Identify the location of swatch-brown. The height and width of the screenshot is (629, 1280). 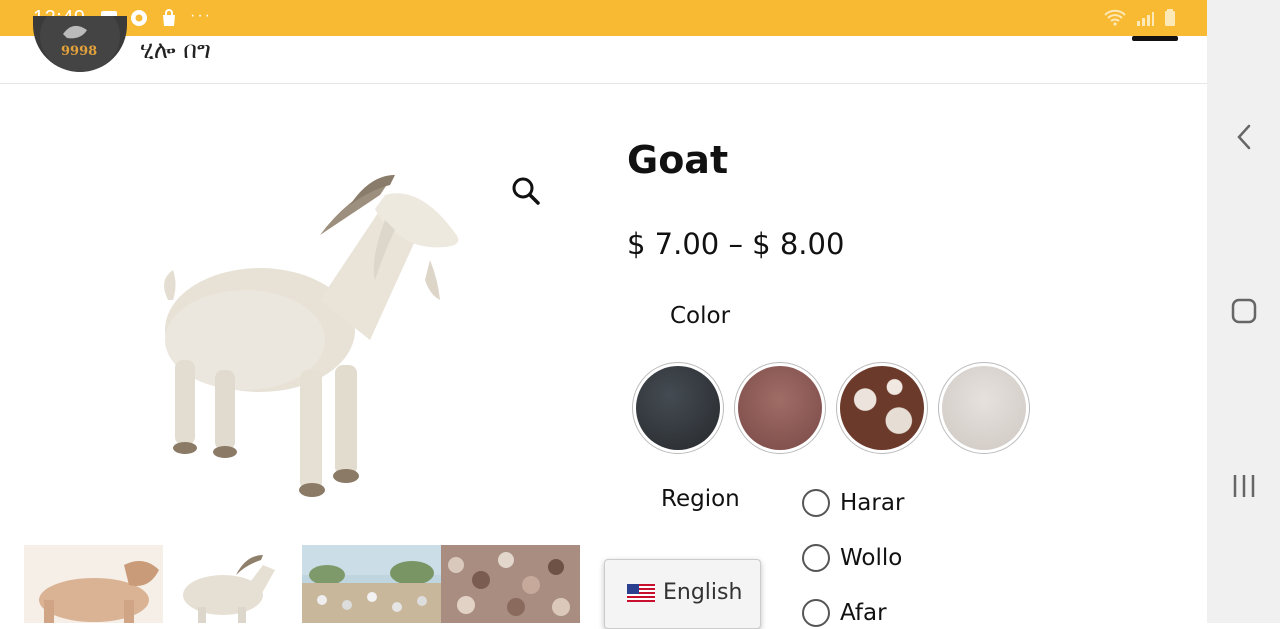
(780, 408).